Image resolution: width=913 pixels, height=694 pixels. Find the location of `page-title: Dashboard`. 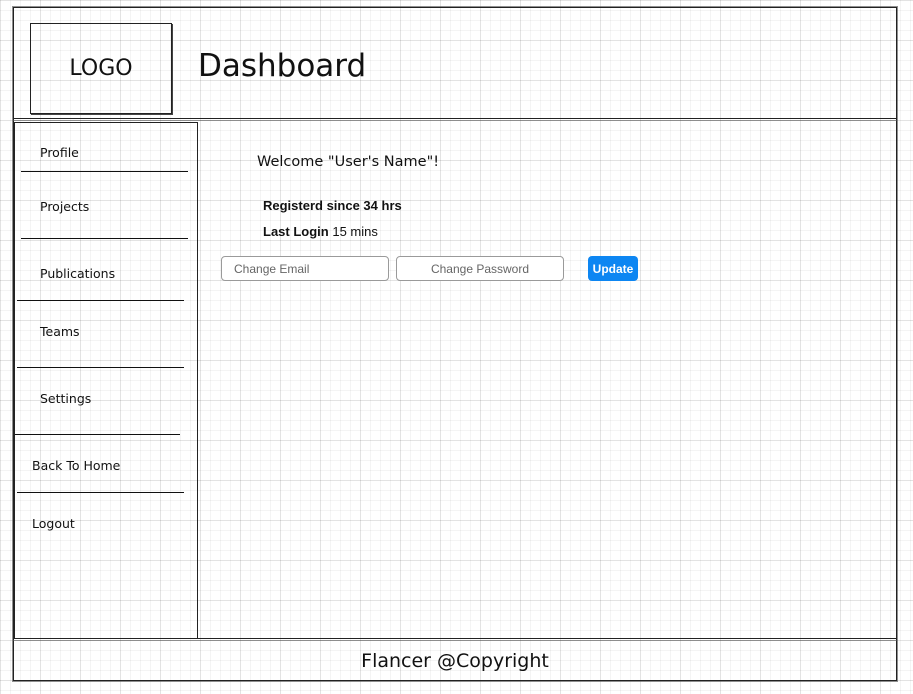

page-title: Dashboard is located at coordinates (282, 66).